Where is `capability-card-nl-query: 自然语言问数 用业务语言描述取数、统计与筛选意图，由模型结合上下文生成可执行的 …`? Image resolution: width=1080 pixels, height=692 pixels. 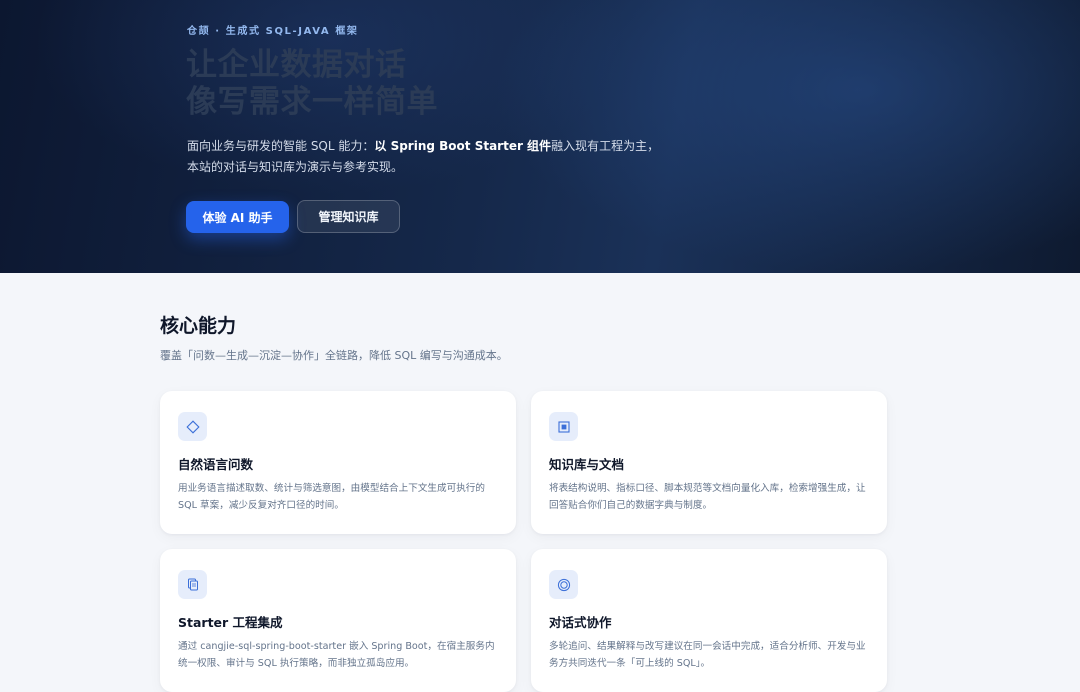
capability-card-nl-query: 自然语言问数 用业务语言描述取数、统计与筛选意图，由模型结合上下文生成可执行的 … is located at coordinates (338, 462).